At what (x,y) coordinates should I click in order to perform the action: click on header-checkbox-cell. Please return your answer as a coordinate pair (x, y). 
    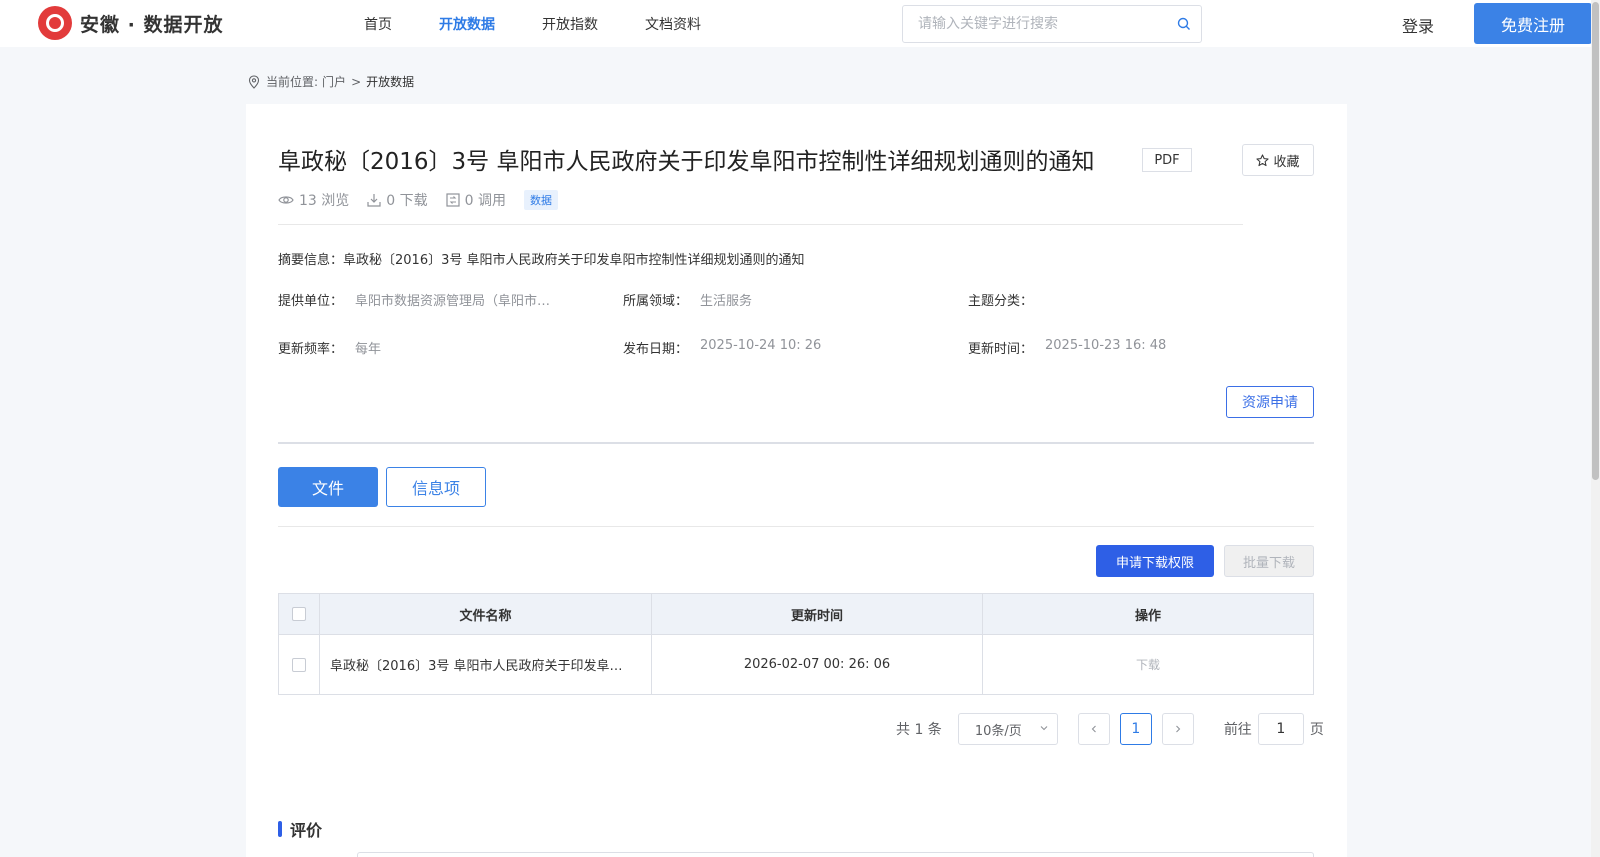
    Looking at the image, I should click on (299, 614).